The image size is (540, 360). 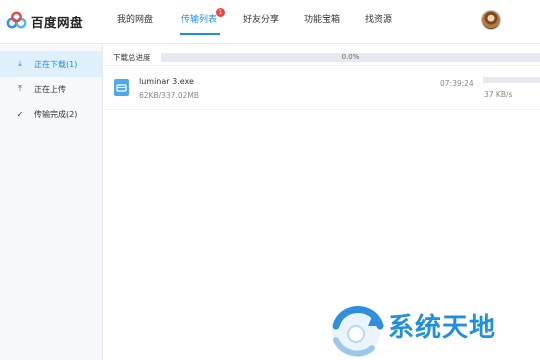 I want to click on total-progress-row: 下载总进度 0.0%, so click(x=322, y=57).